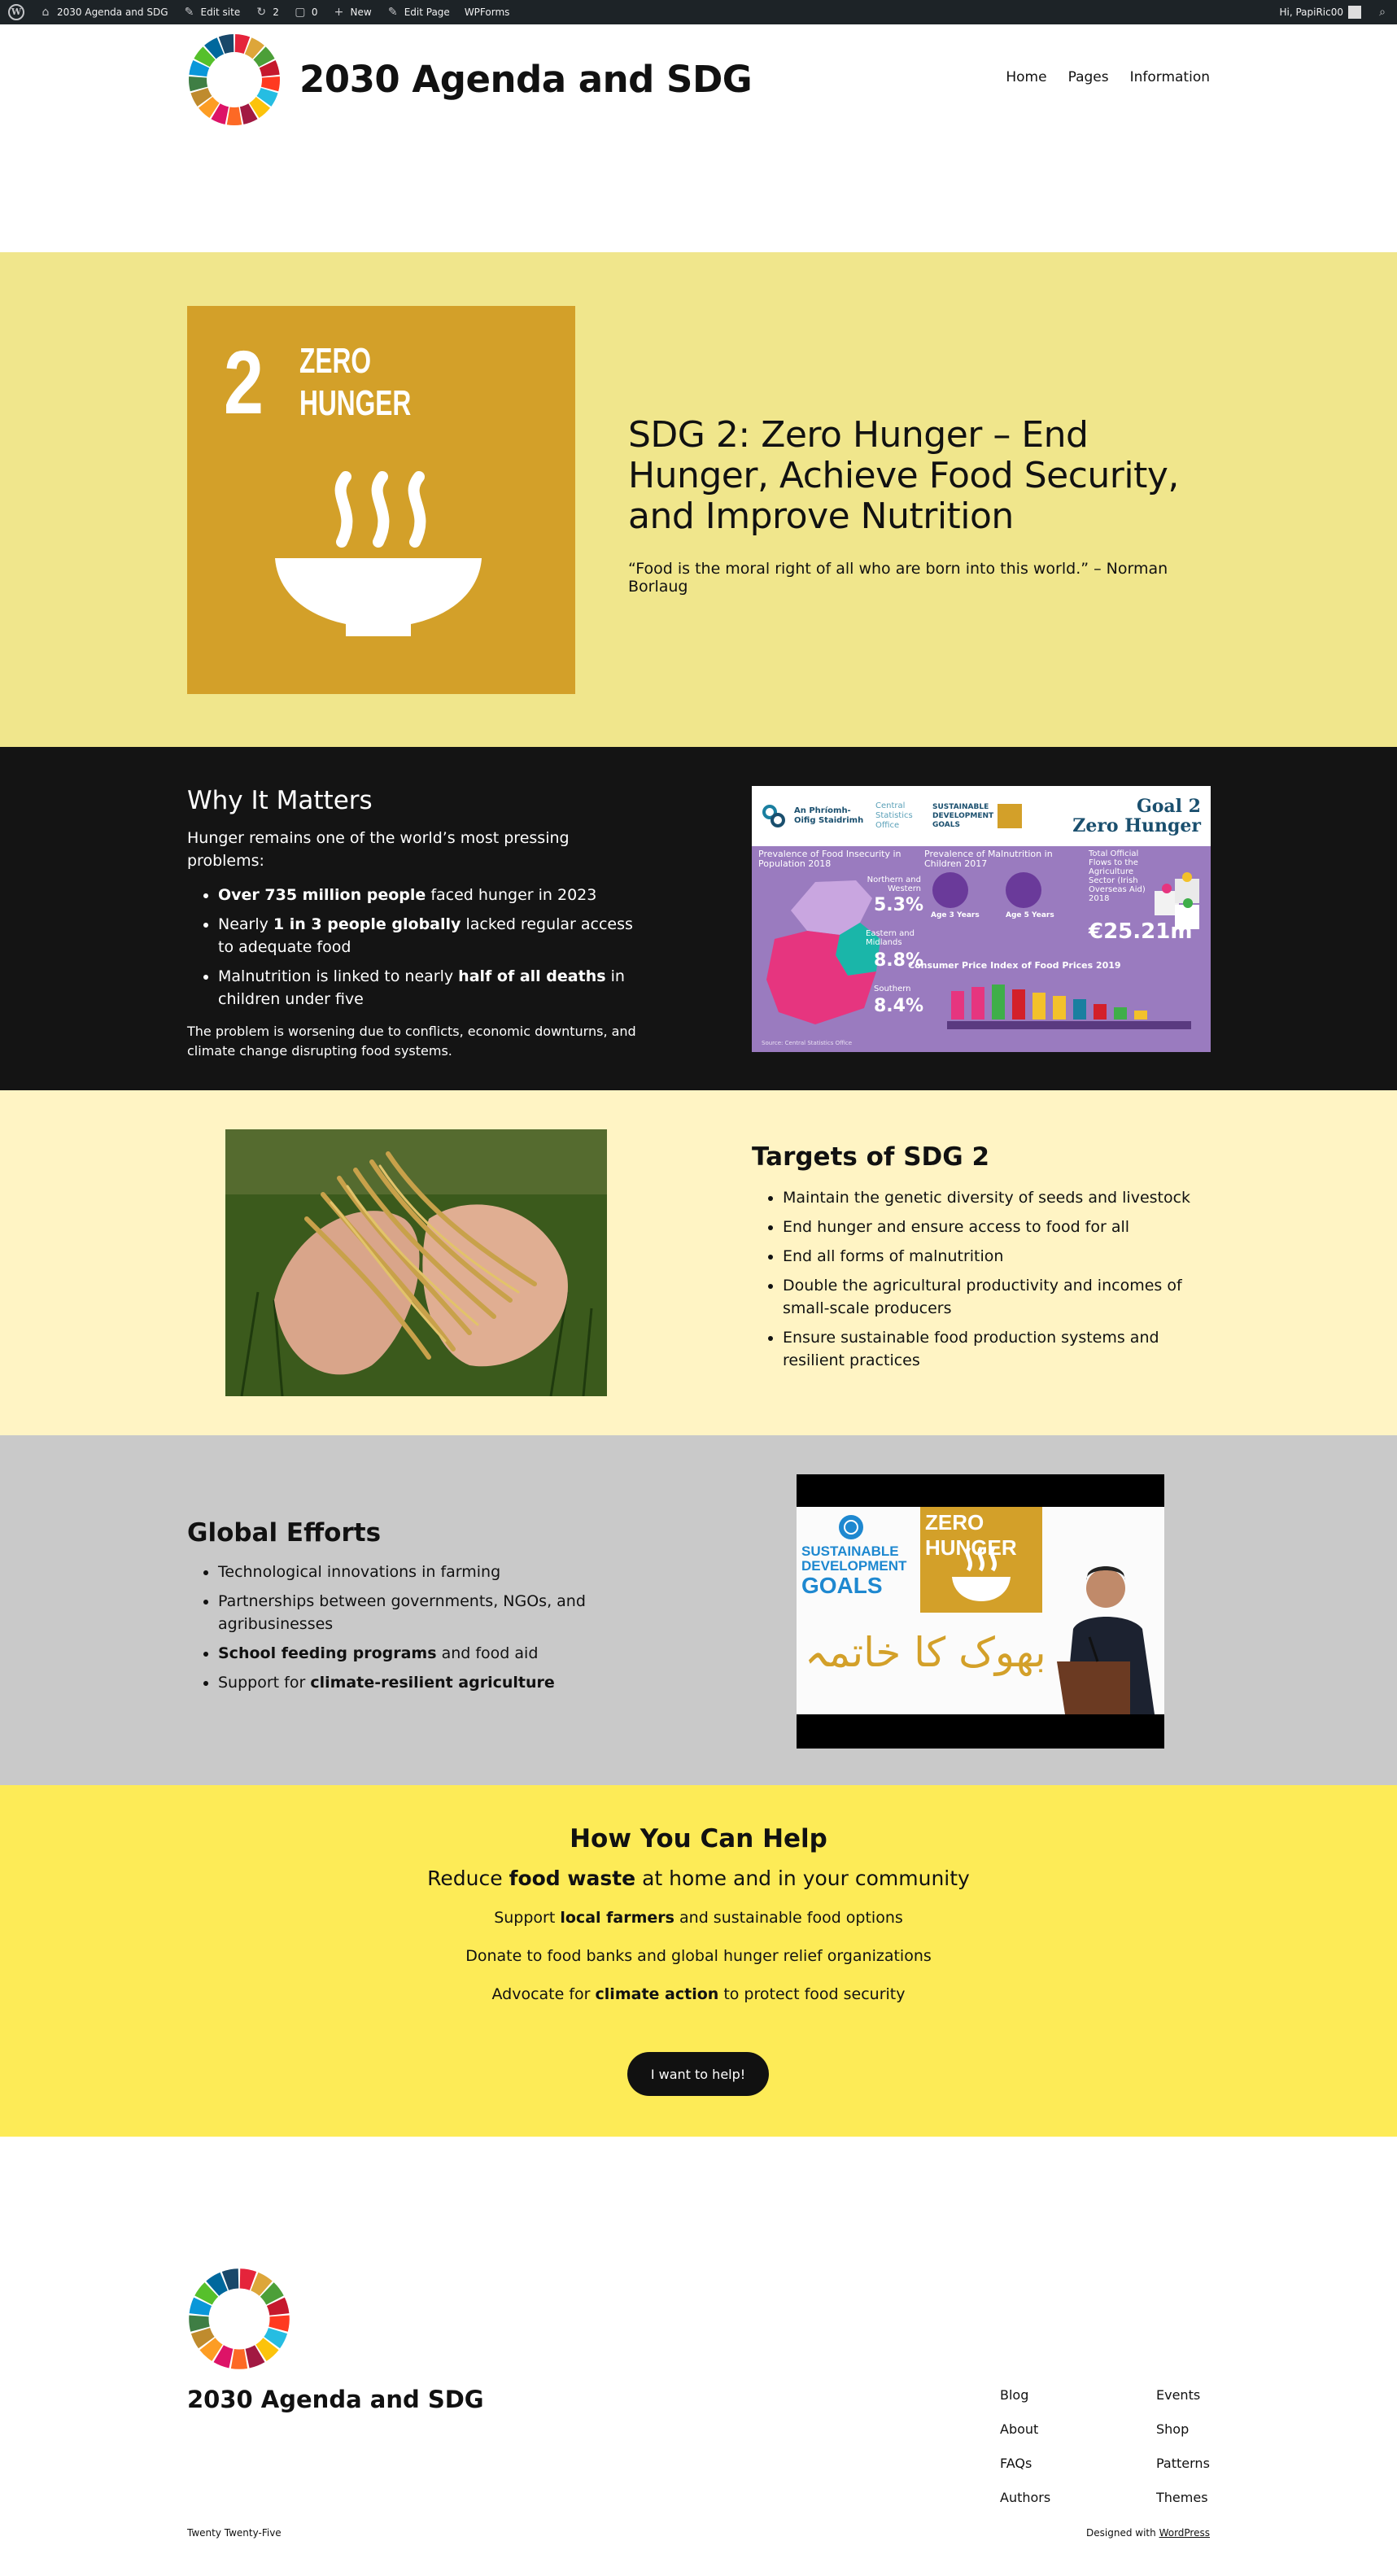  What do you see at coordinates (851, 1527) in the screenshot?
I see `un-emblem-icon` at bounding box center [851, 1527].